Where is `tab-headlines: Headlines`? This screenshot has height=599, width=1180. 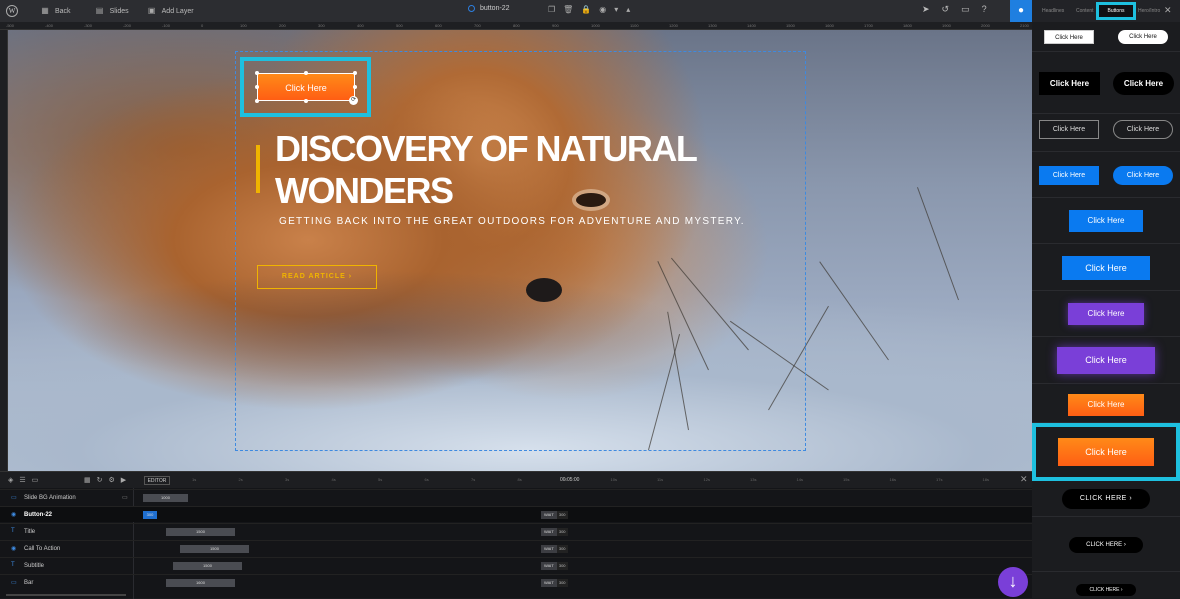 tab-headlines: Headlines is located at coordinates (1053, 11).